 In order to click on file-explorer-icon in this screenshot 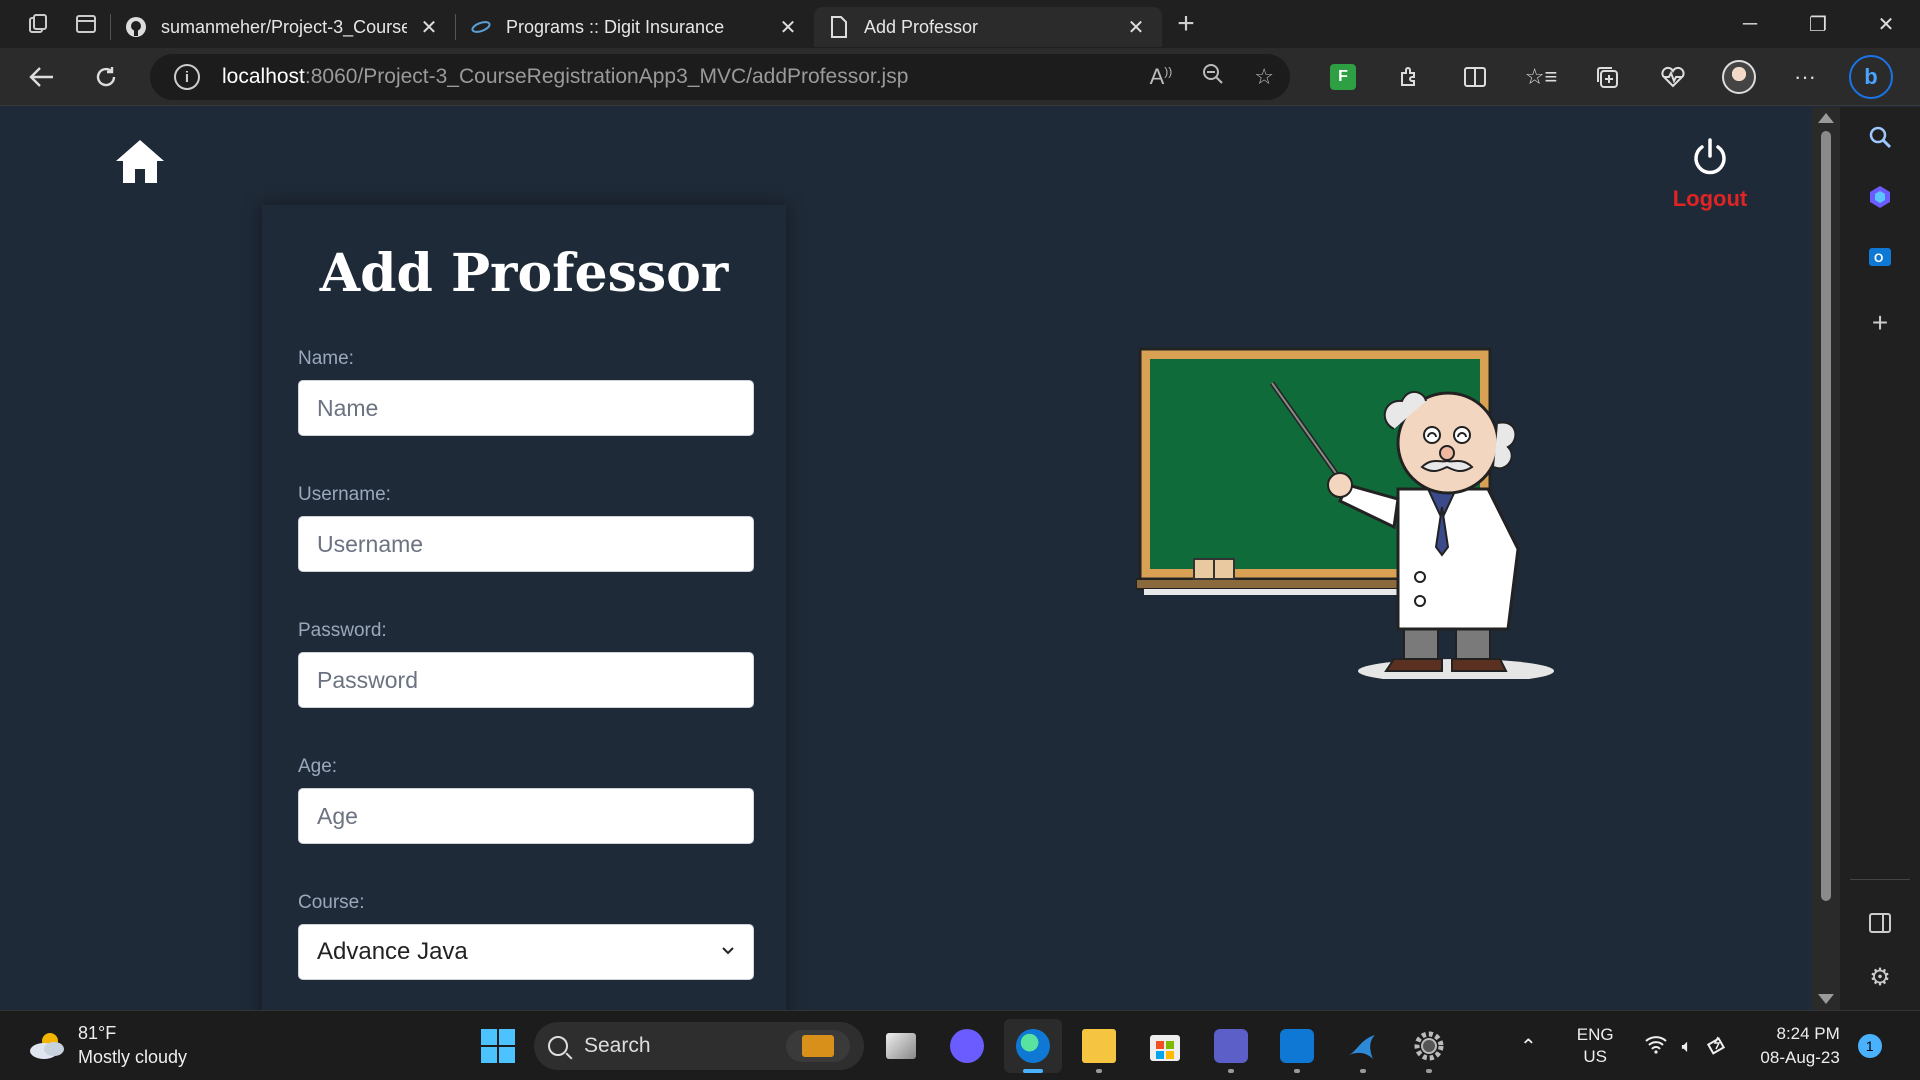, I will do `click(1099, 1046)`.